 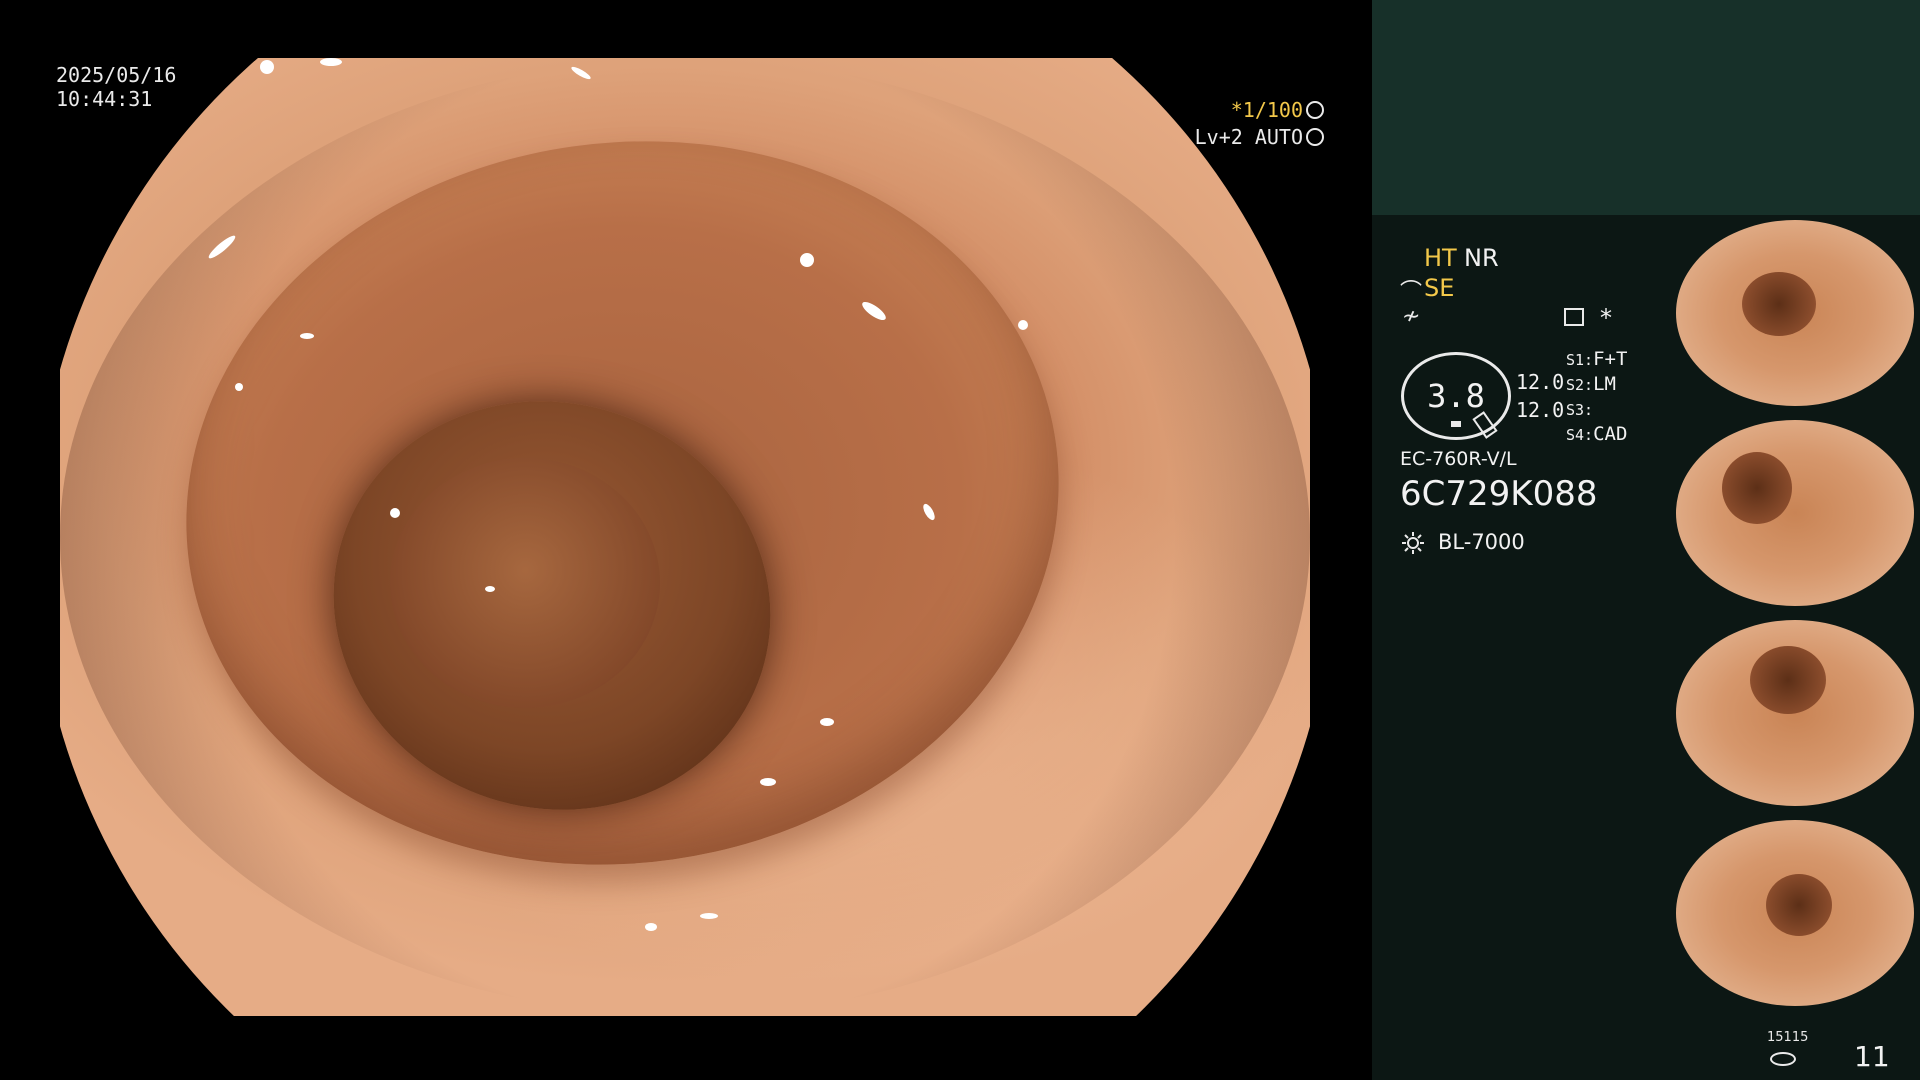 What do you see at coordinates (1540, 410) in the screenshot?
I see `gain-value-2: 12.0` at bounding box center [1540, 410].